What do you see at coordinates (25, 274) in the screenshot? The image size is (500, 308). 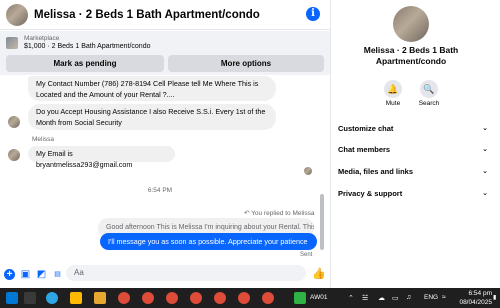 I see `image-icon: ▣` at bounding box center [25, 274].